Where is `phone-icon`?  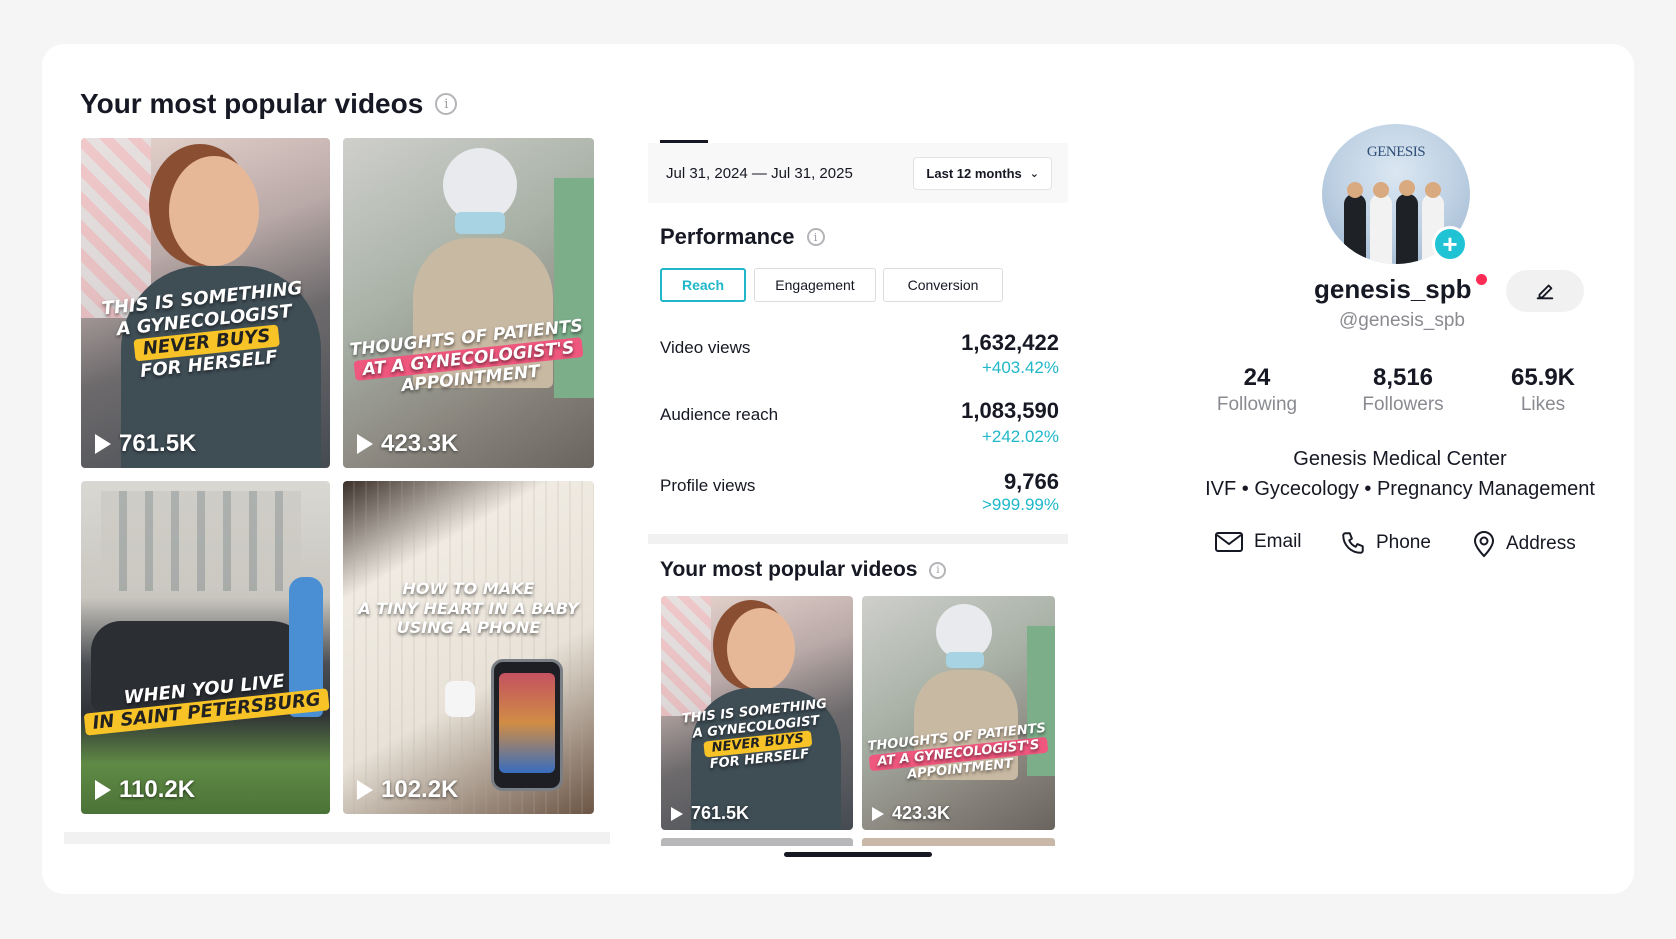
phone-icon is located at coordinates (1353, 543).